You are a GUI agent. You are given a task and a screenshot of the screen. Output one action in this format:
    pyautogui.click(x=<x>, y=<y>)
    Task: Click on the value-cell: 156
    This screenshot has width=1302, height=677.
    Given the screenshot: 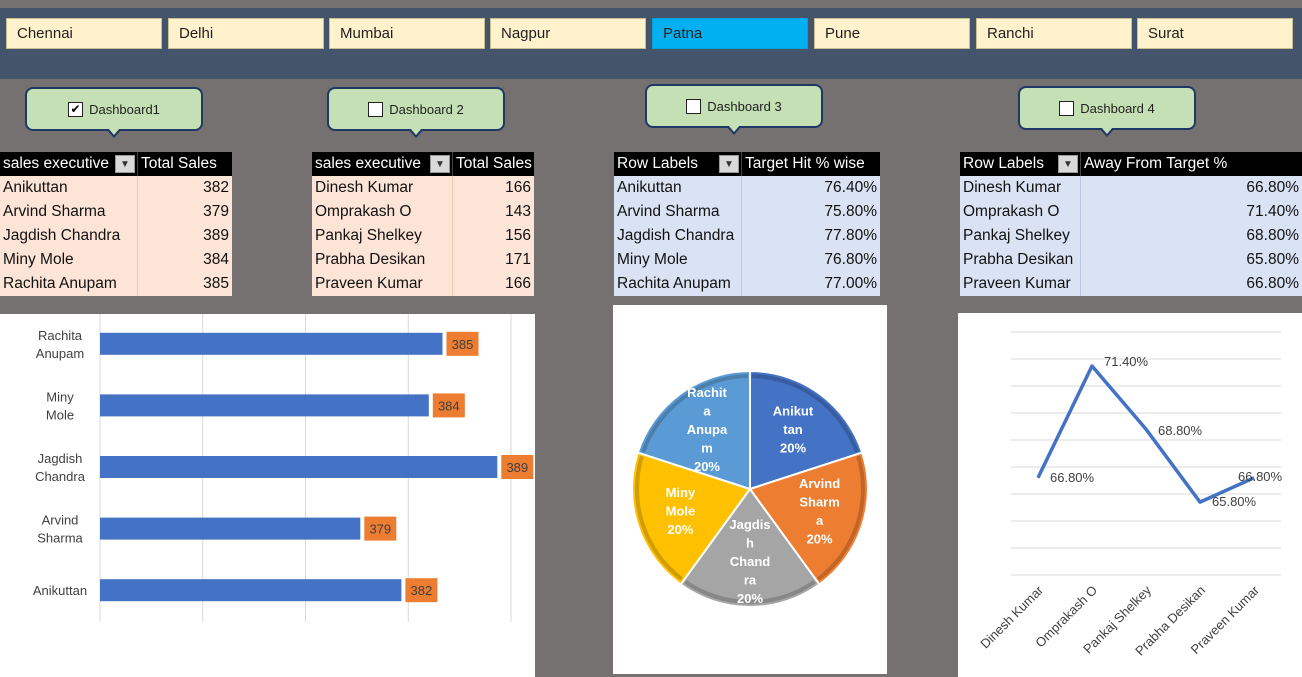 What is the action you would take?
    pyautogui.click(x=493, y=236)
    